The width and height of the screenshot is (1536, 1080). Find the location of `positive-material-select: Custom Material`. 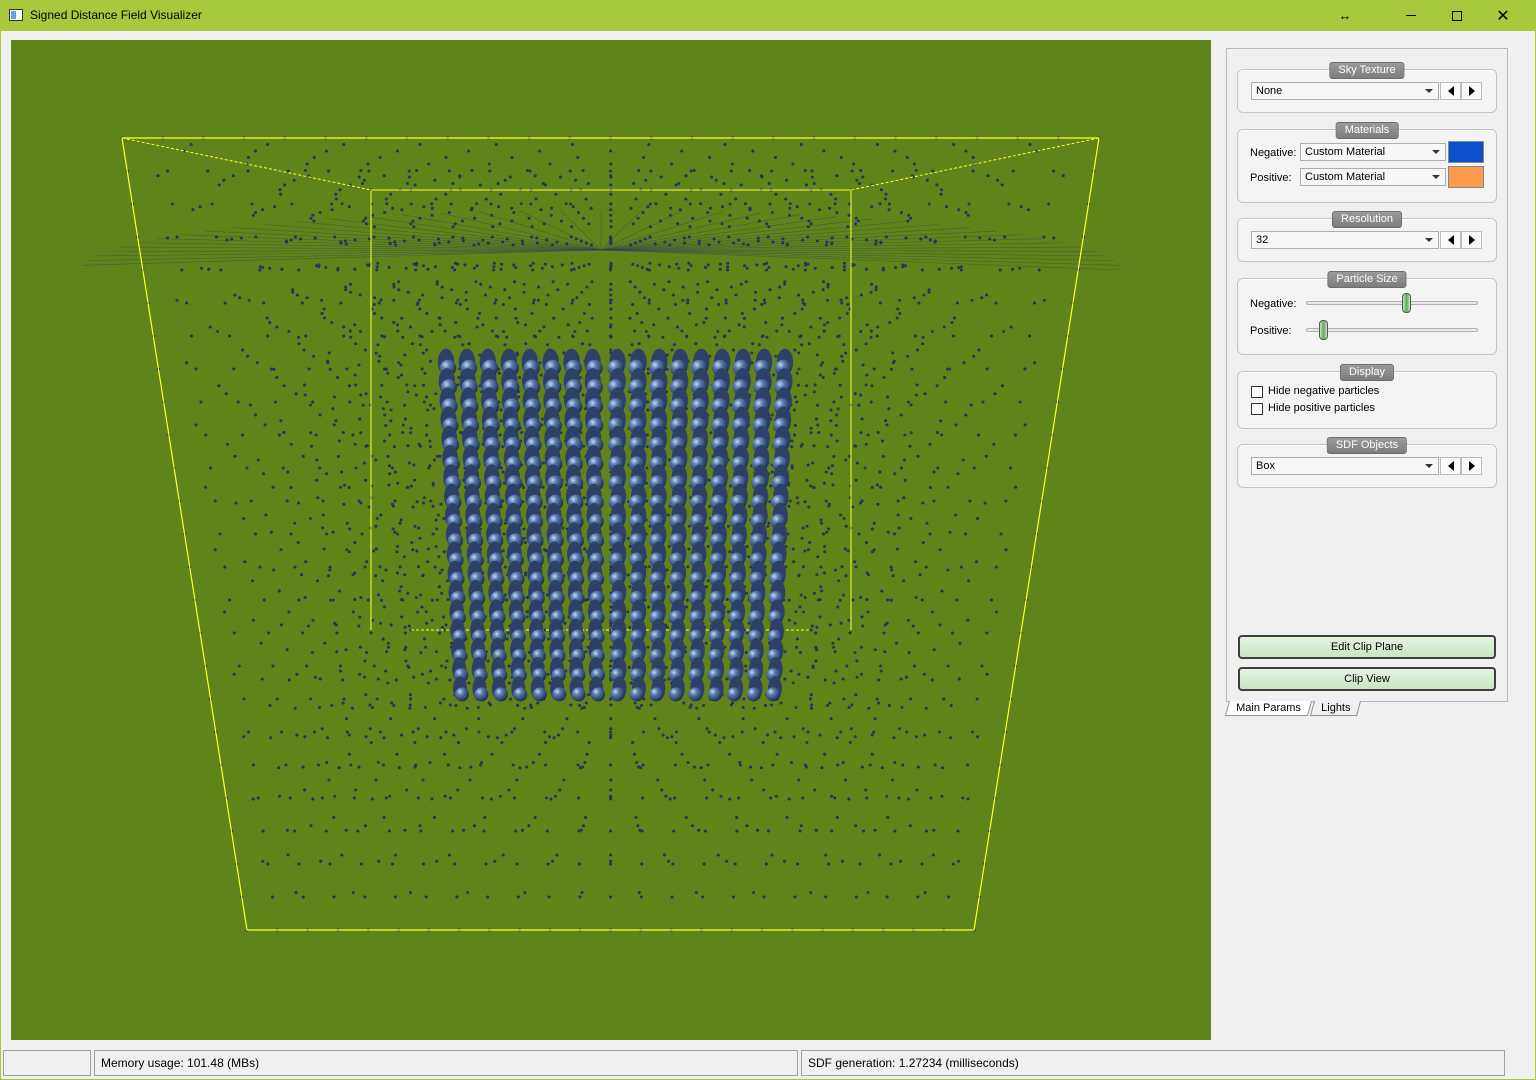

positive-material-select: Custom Material is located at coordinates (1373, 177).